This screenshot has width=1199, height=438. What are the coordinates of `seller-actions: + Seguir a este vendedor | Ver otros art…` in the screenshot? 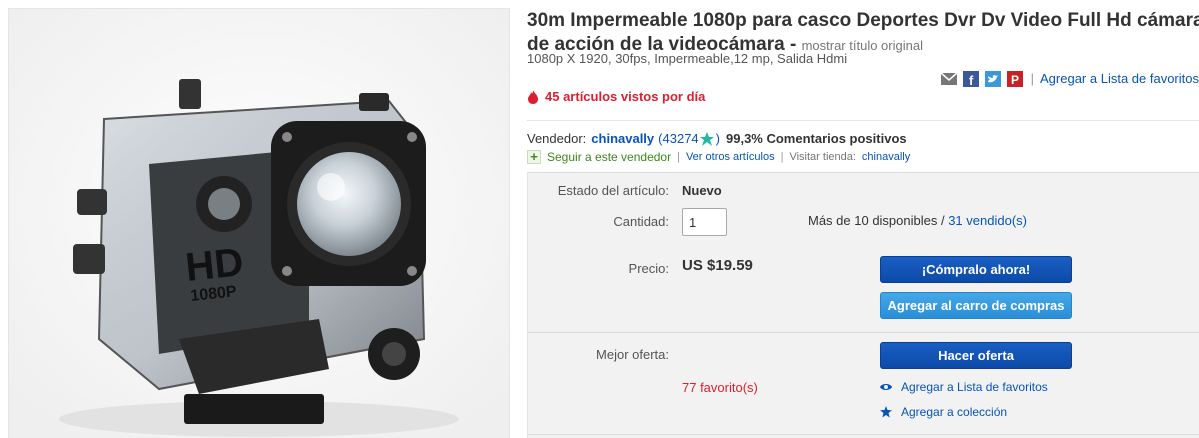 It's located at (718, 157).